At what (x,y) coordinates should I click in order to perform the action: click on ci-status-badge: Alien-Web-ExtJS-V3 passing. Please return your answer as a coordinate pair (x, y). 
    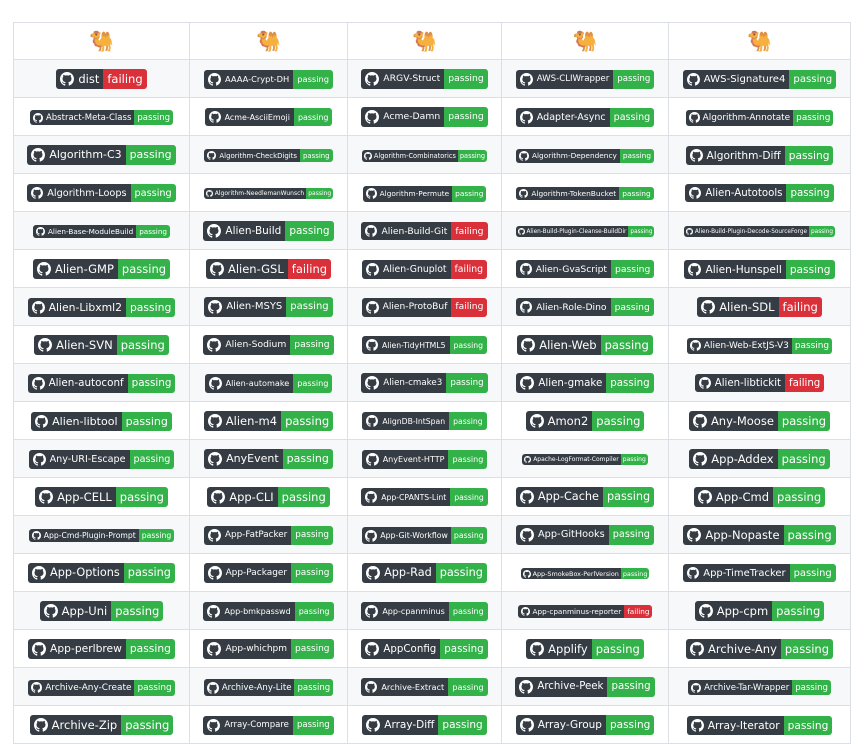
    Looking at the image, I should click on (759, 345).